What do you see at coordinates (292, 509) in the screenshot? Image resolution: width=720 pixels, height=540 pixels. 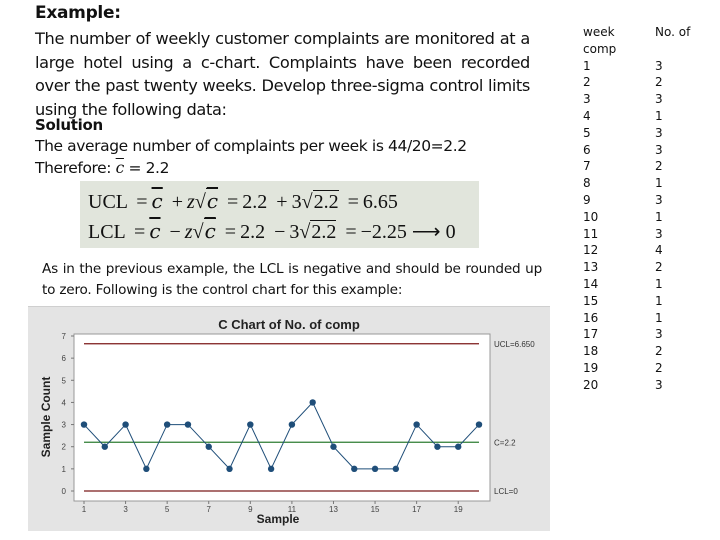 I see `x-tick-label: 11` at bounding box center [292, 509].